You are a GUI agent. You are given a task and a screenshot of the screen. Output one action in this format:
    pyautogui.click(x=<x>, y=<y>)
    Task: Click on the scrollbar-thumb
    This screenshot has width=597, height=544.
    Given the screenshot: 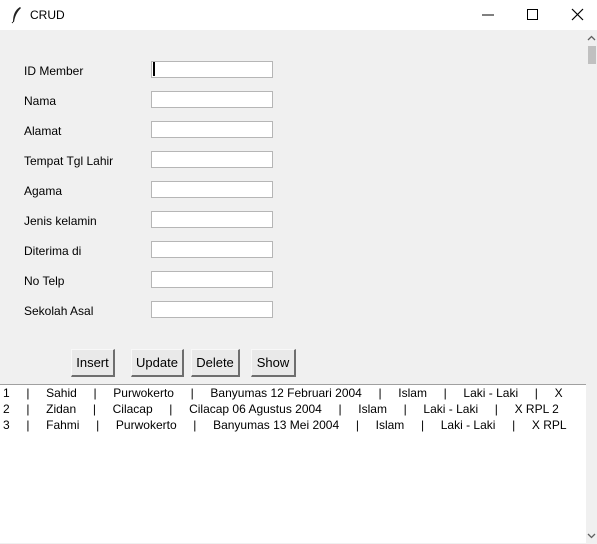 What is the action you would take?
    pyautogui.click(x=592, y=55)
    